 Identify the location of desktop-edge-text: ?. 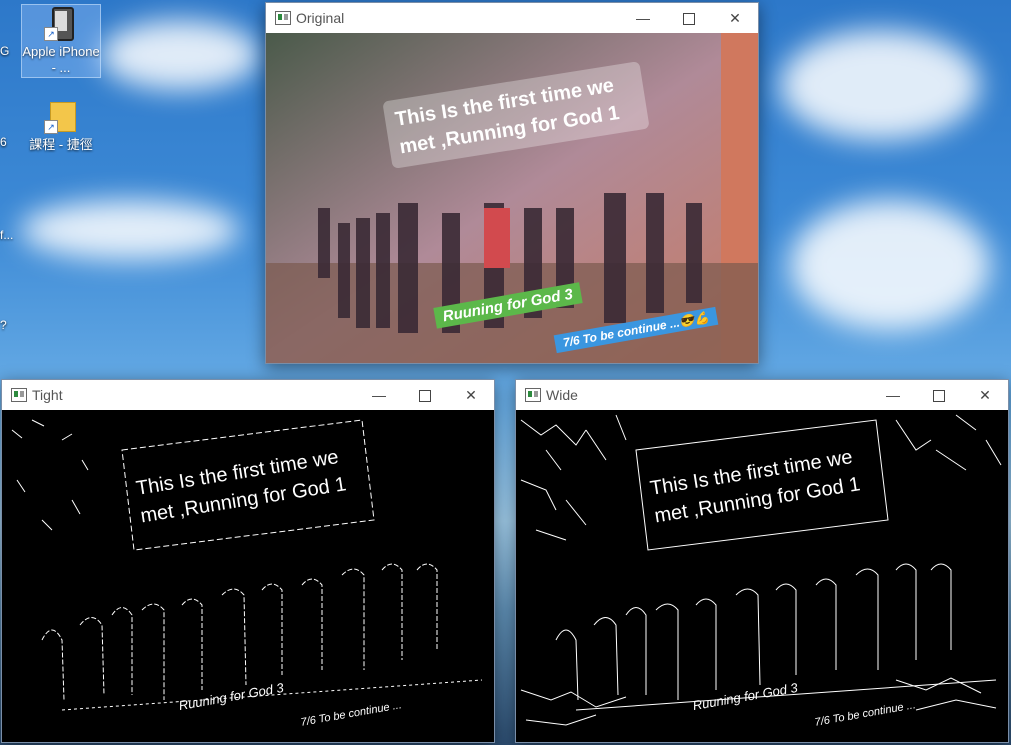
(3, 325).